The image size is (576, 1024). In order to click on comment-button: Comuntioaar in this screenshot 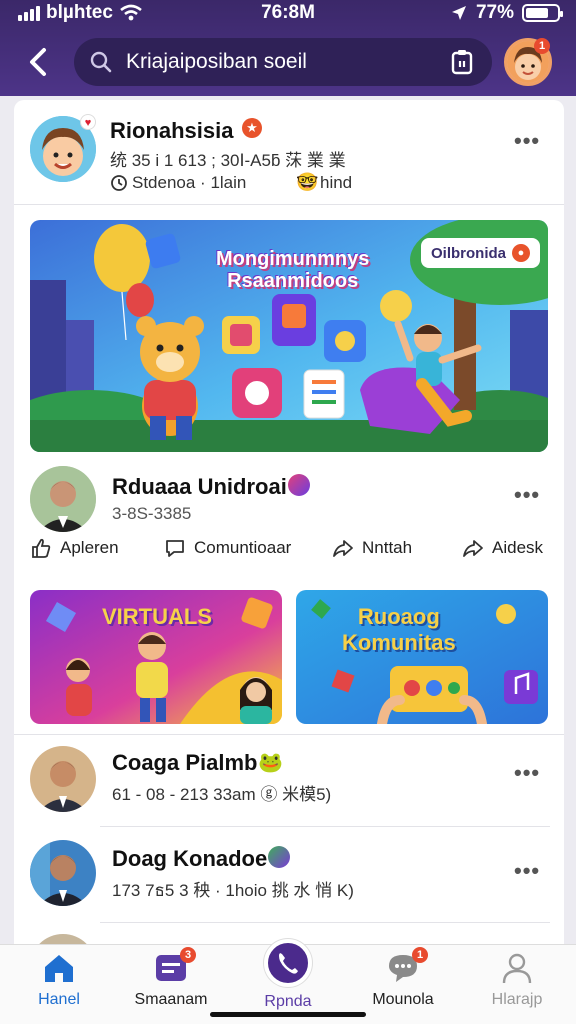, I will do `click(227, 548)`.